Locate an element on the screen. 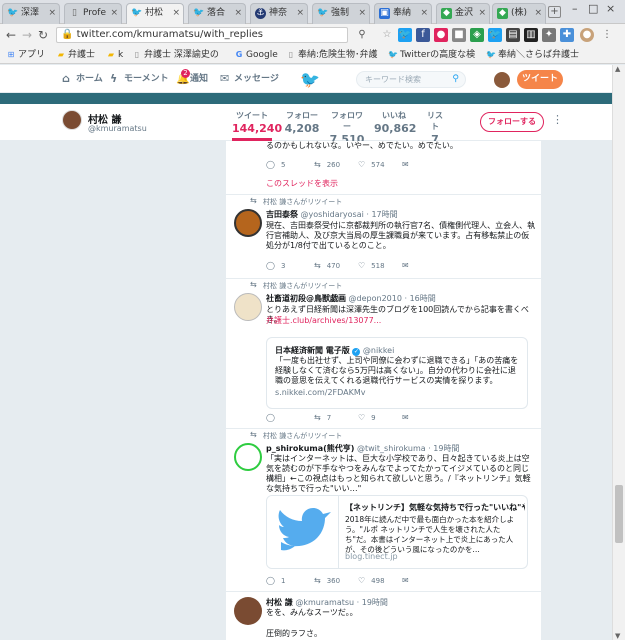 This screenshot has width=625, height=640. extension-icon: ▤ is located at coordinates (513, 35).